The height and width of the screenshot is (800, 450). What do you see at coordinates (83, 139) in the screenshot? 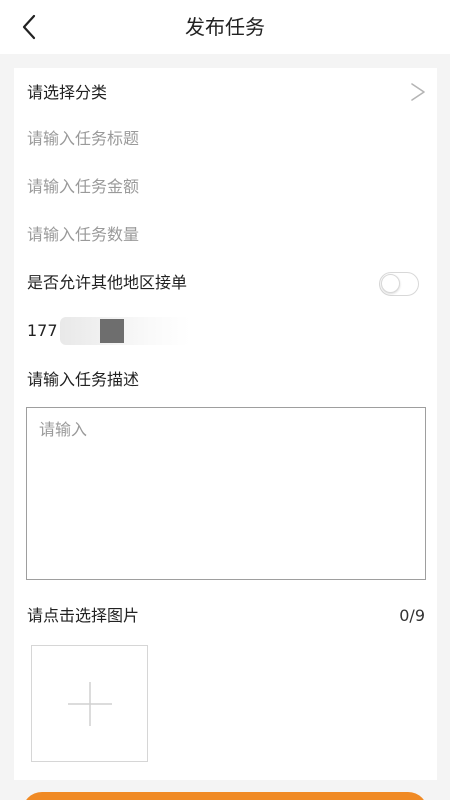
I see `task-title-input: 请输入任务标题` at bounding box center [83, 139].